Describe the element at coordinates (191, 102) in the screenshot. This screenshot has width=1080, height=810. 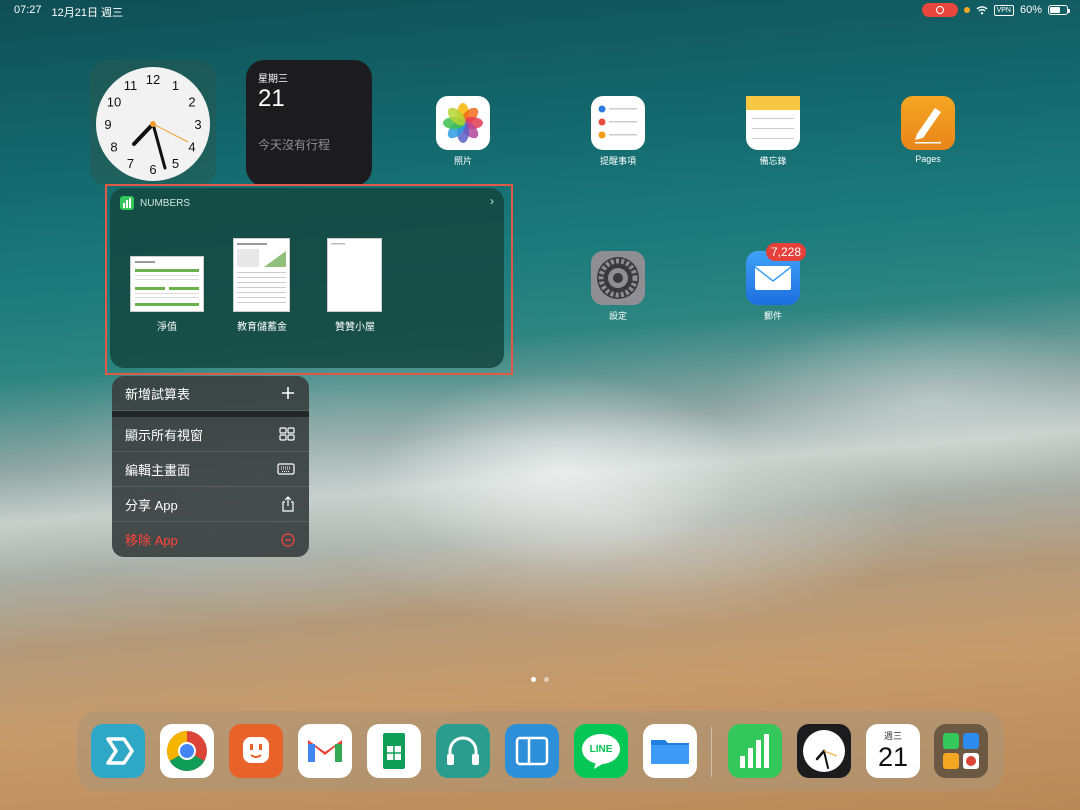
I see `clock-numeral: 2` at that location.